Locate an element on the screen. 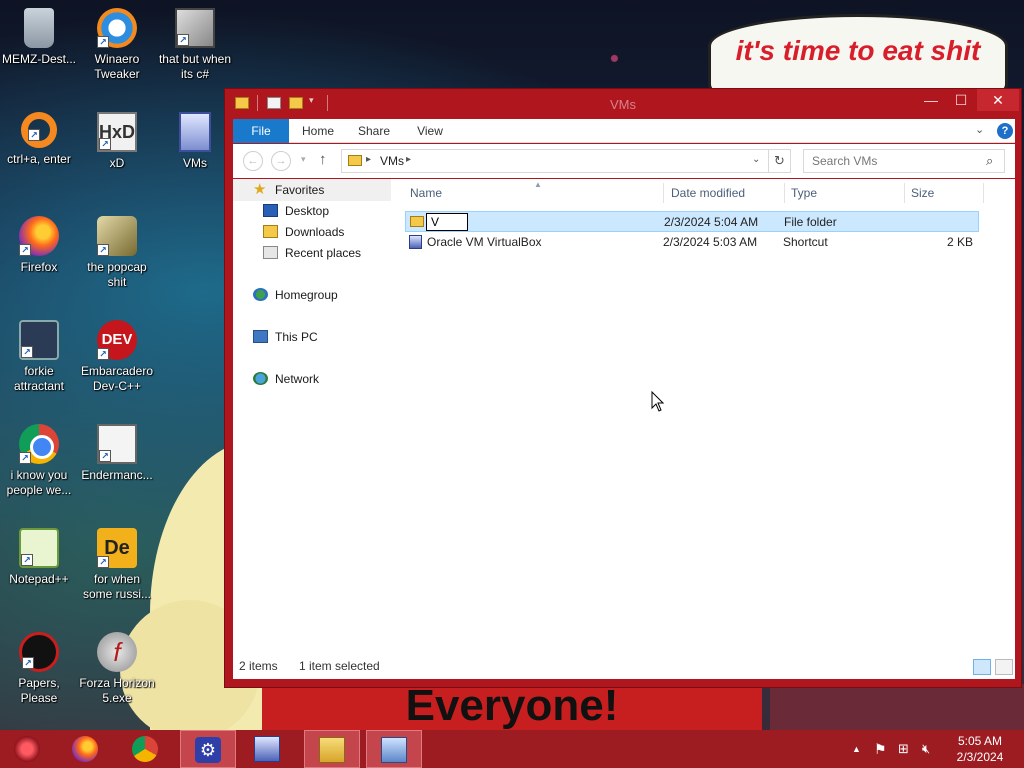 This screenshot has height=768, width=1024. desktop-icon-forkie: ↗ forkie attractant is located at coordinates (39, 357).